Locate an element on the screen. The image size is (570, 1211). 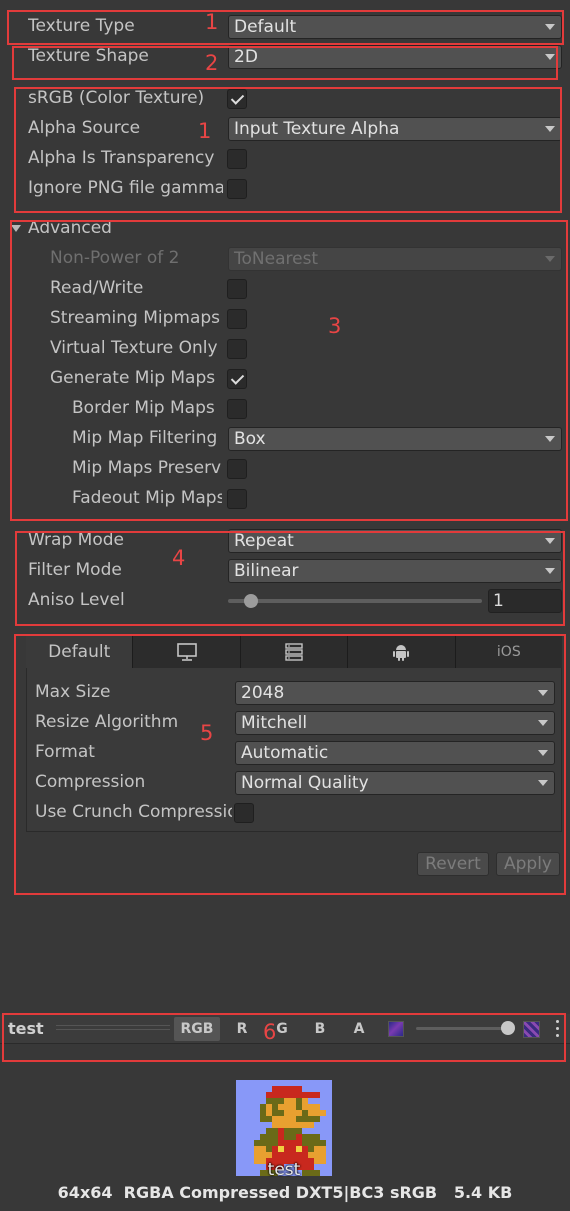
border-mip-maps-label: Border Mip Maps is located at coordinates (143, 408).